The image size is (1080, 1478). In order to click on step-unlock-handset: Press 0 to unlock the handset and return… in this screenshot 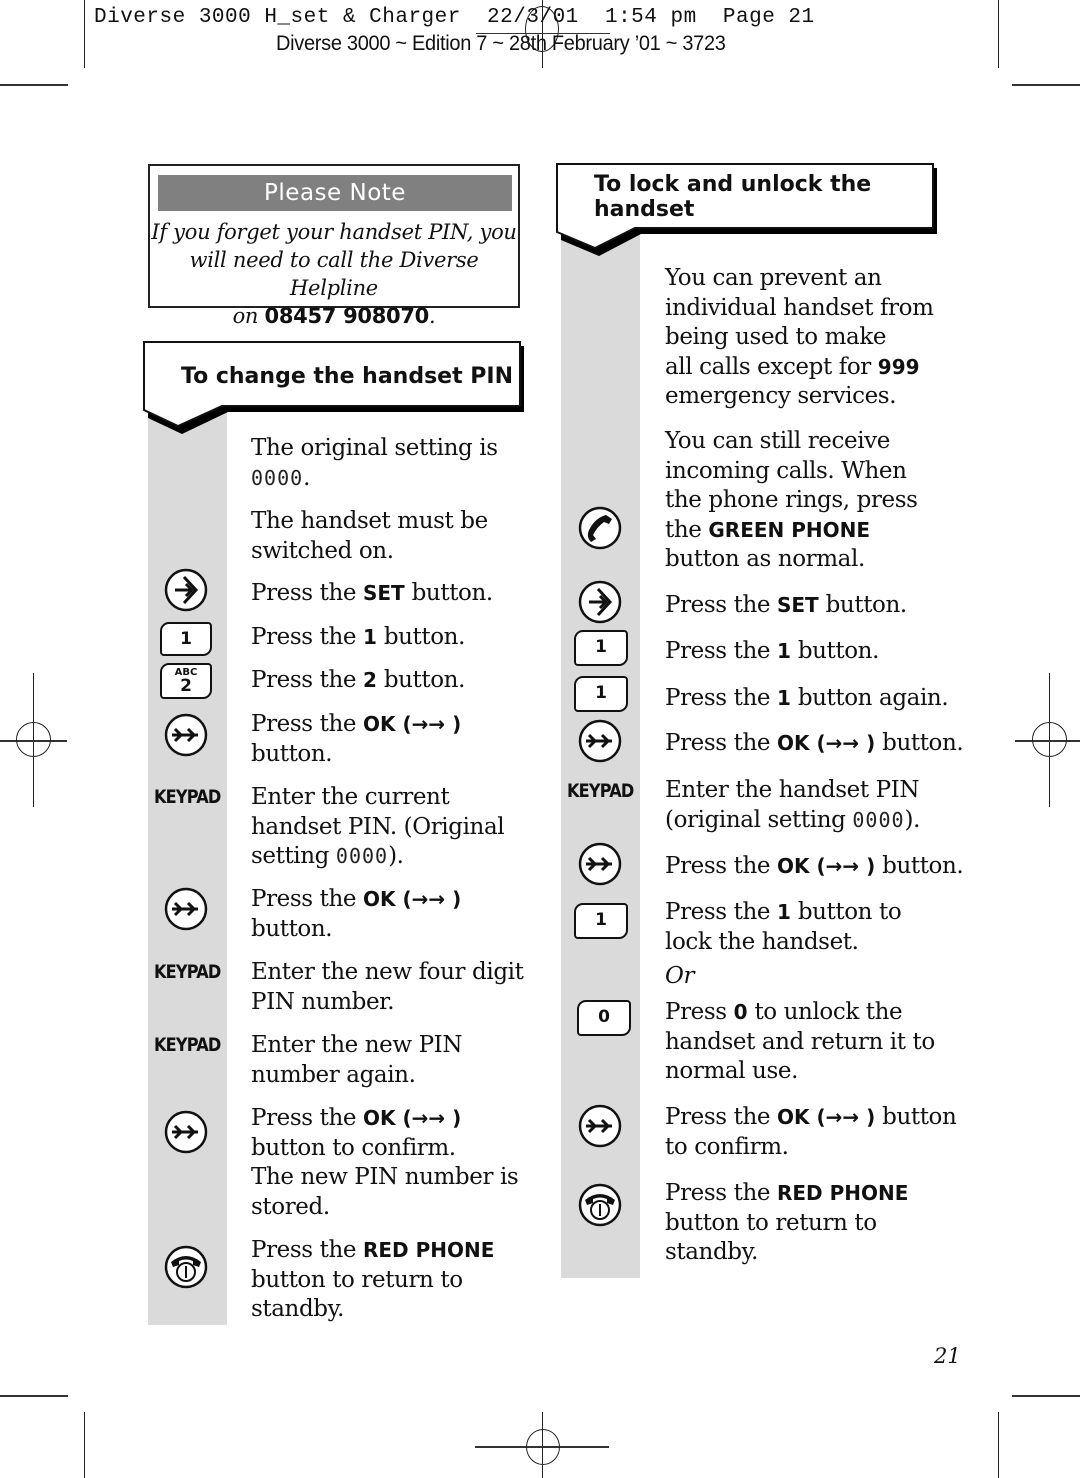, I will do `click(800, 1041)`.